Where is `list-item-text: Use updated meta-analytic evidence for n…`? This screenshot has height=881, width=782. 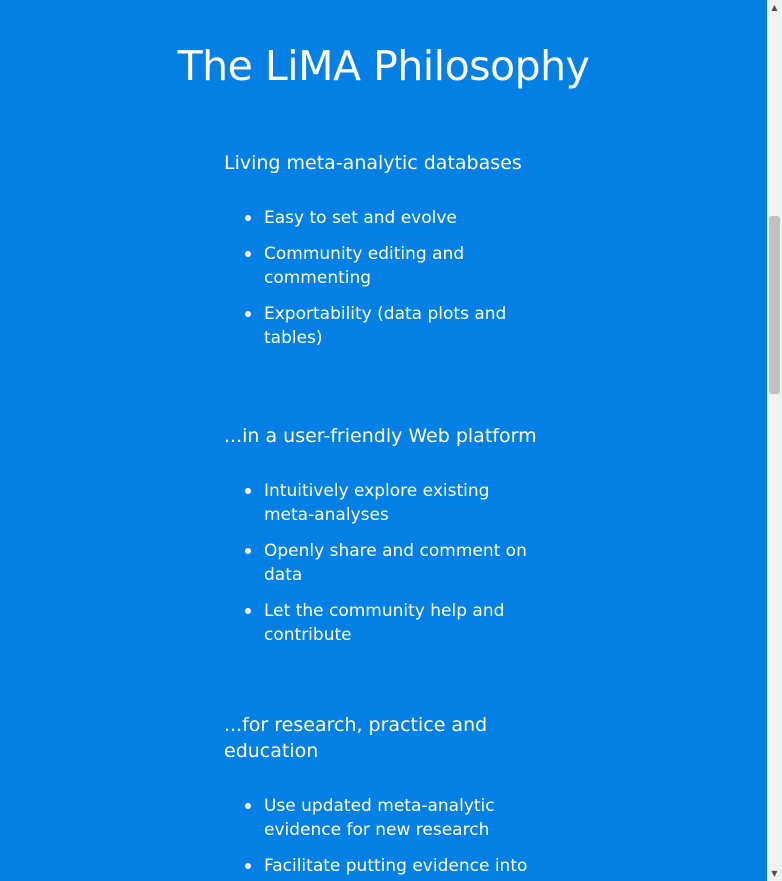
list-item-text: Use updated meta-analytic evidence for n… is located at coordinates (379, 818).